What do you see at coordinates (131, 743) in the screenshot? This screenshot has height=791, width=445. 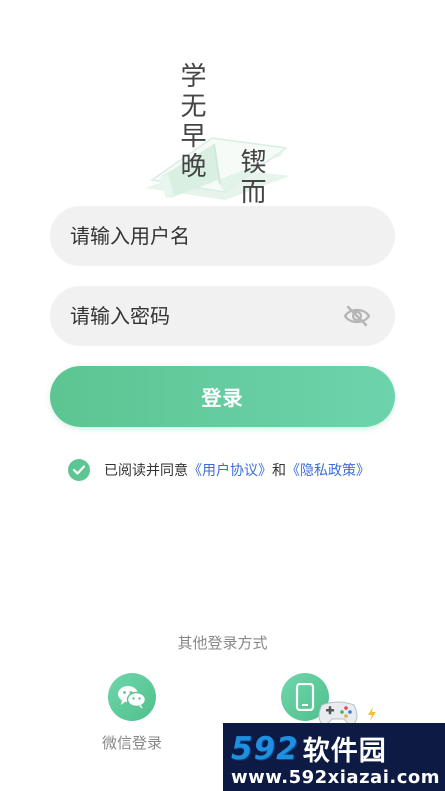 I see `wechat-login-label: 微信登录` at bounding box center [131, 743].